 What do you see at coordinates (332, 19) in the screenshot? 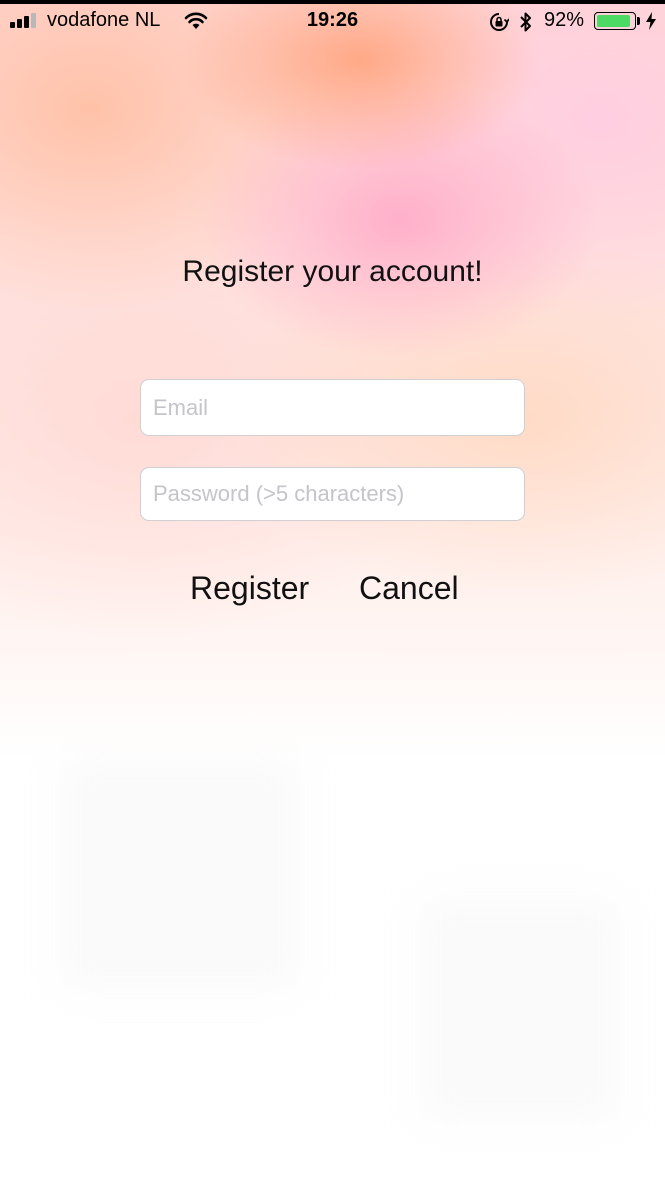
I see `status-bar: vodafone NL 19:26 92%` at bounding box center [332, 19].